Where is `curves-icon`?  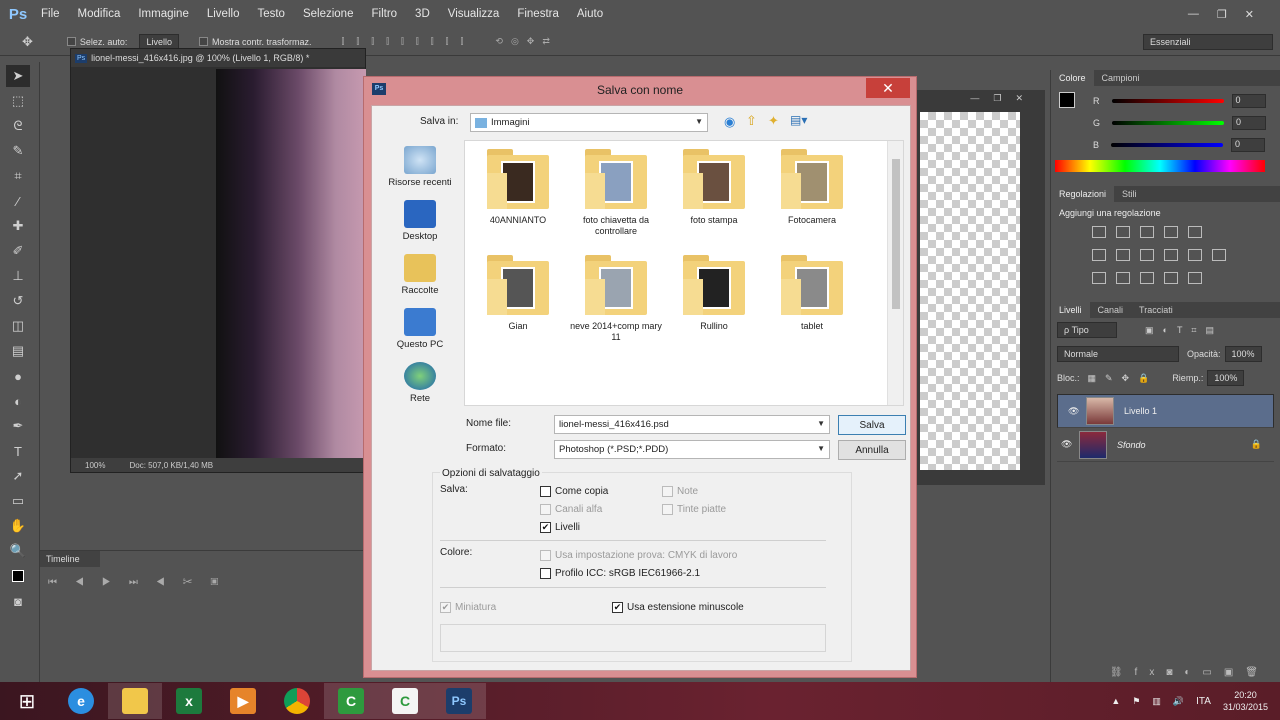 curves-icon is located at coordinates (1147, 232).